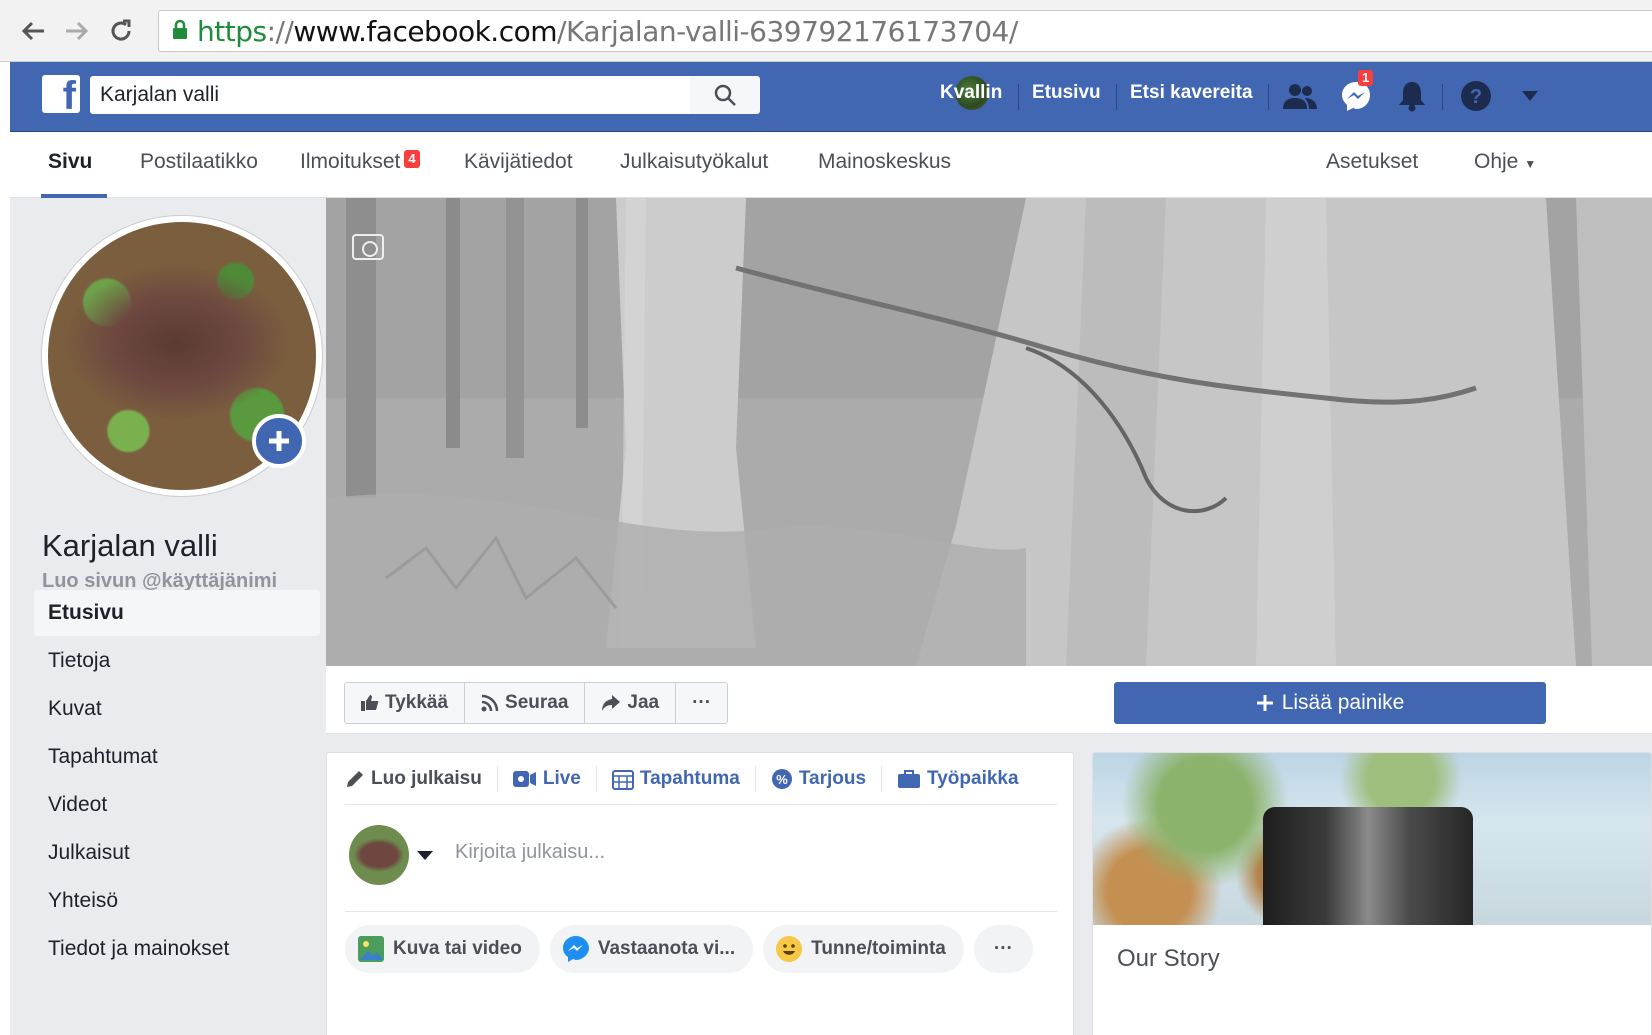 Image resolution: width=1652 pixels, height=1035 pixels. I want to click on sidebar-item-tietoja: Tietoja, so click(177, 661).